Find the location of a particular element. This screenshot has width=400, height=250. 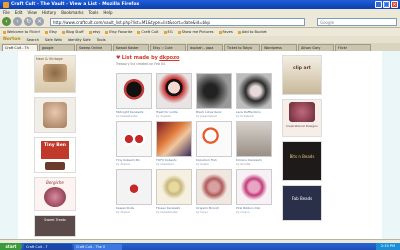

ad-image is located at coordinates (55, 166).